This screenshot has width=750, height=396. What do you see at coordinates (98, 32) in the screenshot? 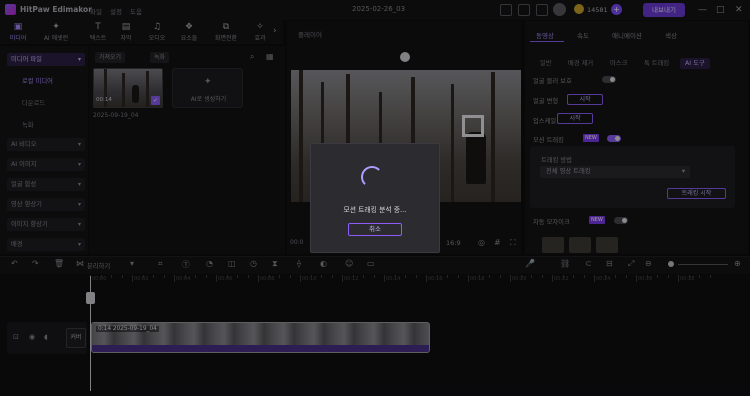
I see `tab-text: T 텍스트` at bounding box center [98, 32].